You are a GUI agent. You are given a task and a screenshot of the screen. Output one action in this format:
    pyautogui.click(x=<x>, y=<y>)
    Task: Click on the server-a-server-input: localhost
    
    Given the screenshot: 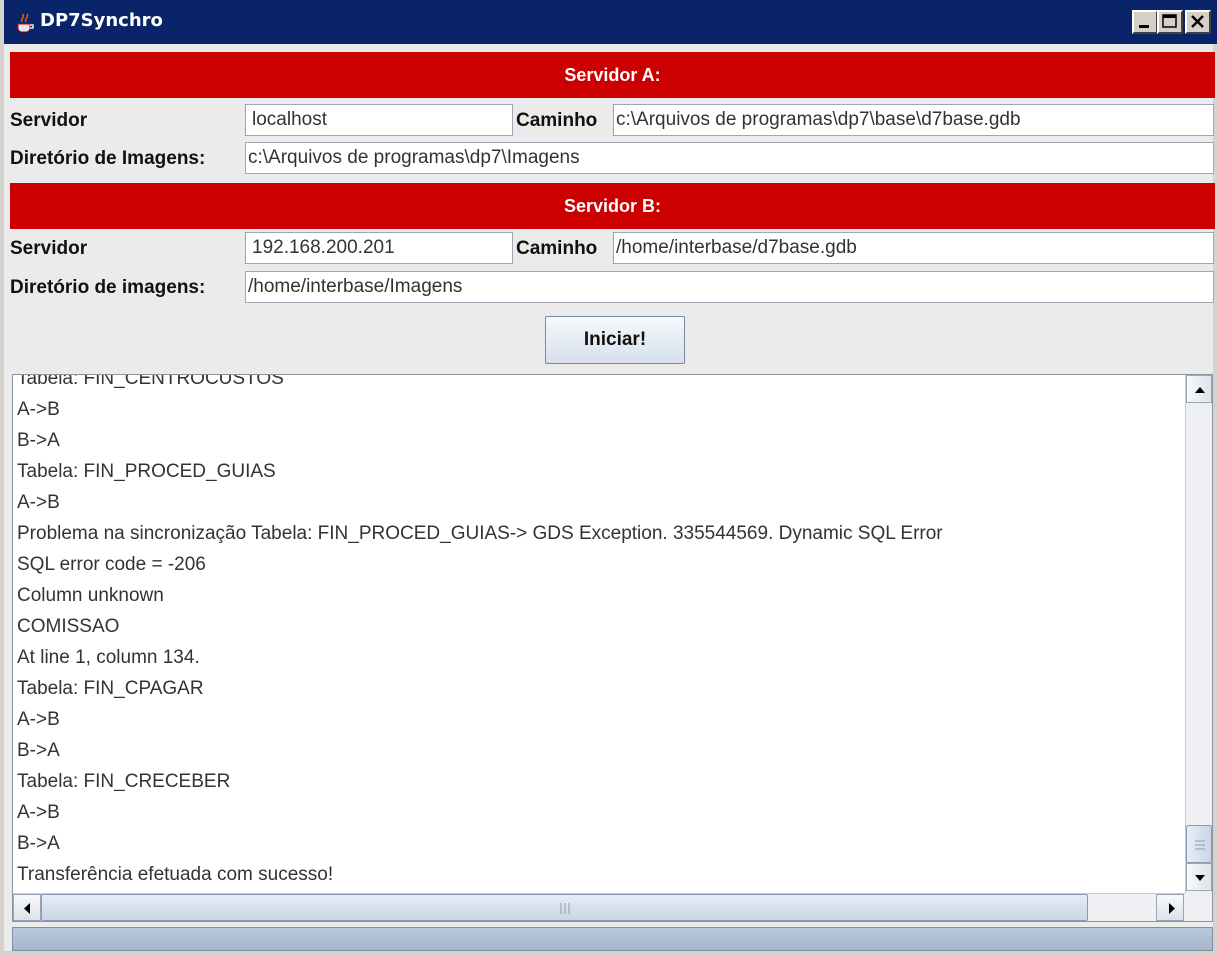 What is the action you would take?
    pyautogui.click(x=379, y=120)
    